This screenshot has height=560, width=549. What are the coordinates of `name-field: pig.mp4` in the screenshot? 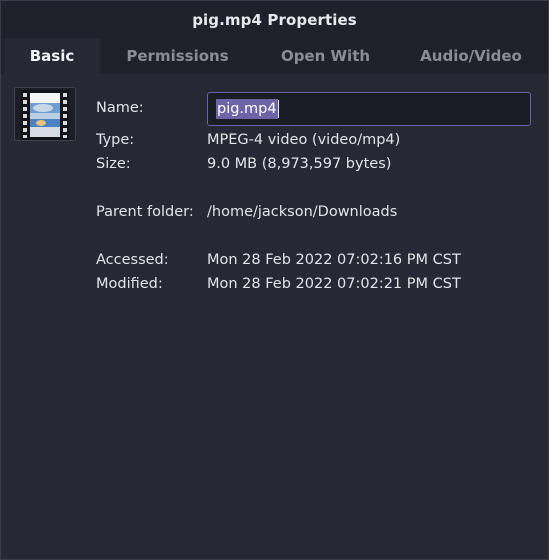 It's located at (369, 109).